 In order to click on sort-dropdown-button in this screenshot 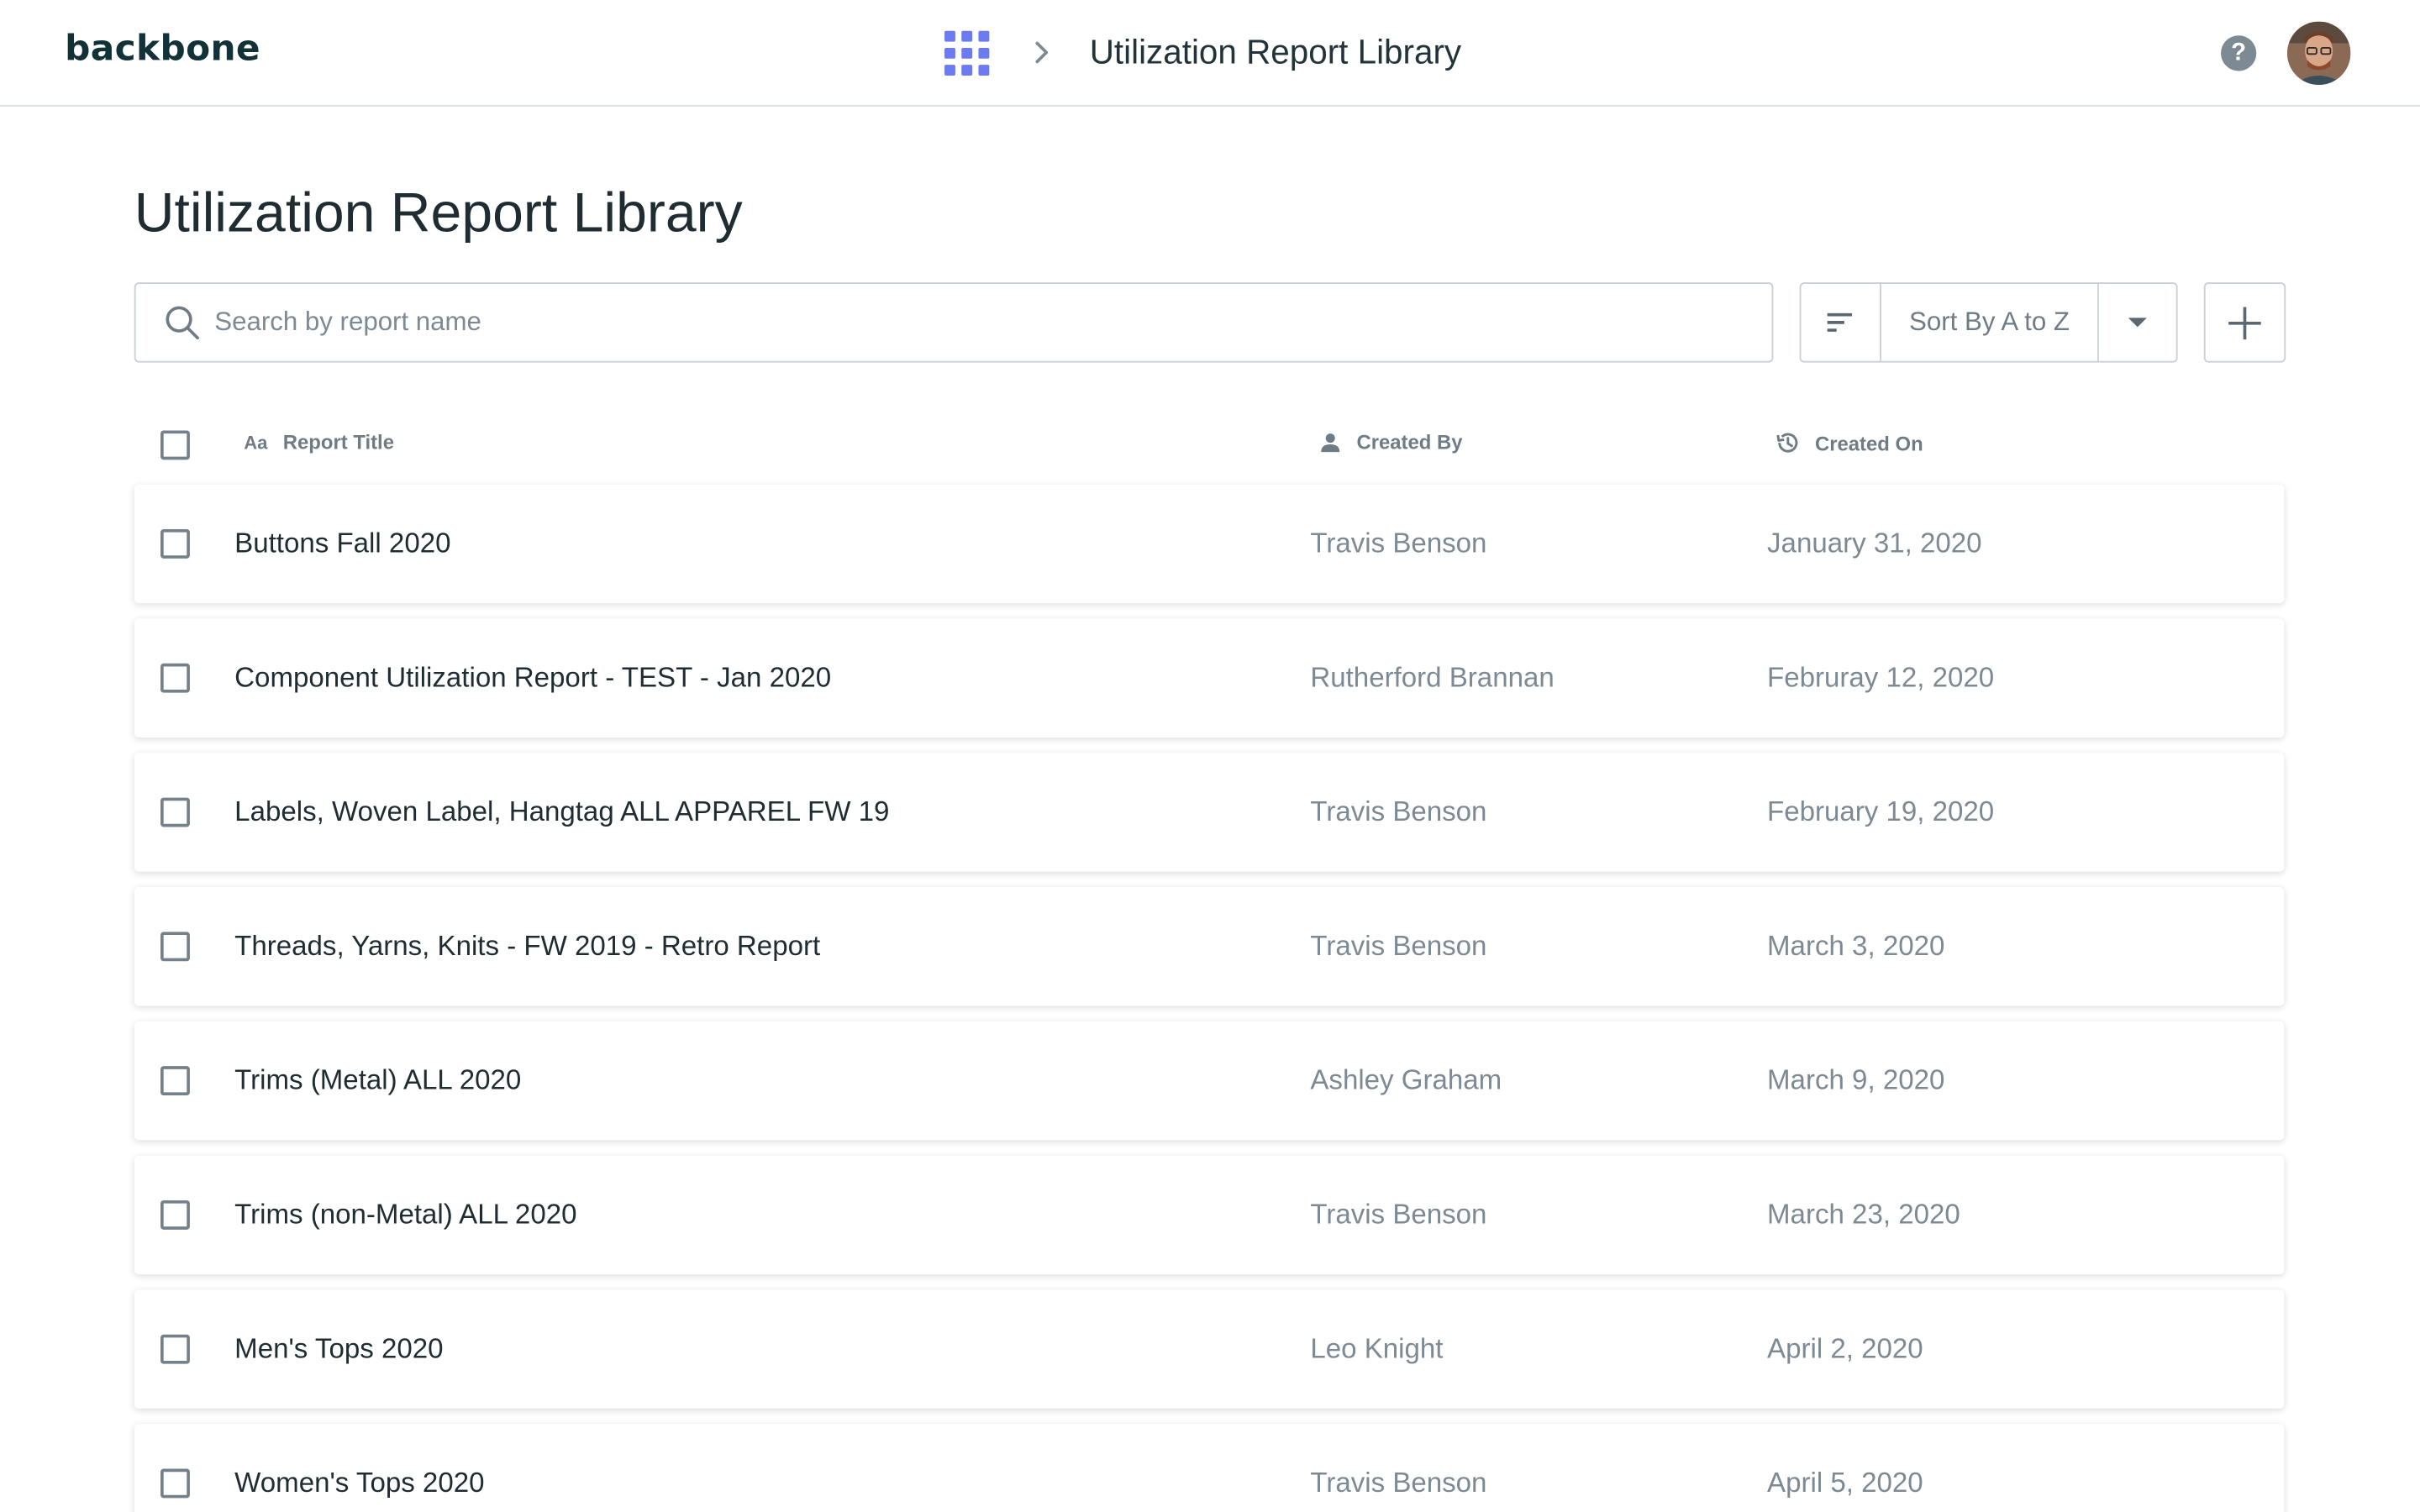, I will do `click(2137, 322)`.